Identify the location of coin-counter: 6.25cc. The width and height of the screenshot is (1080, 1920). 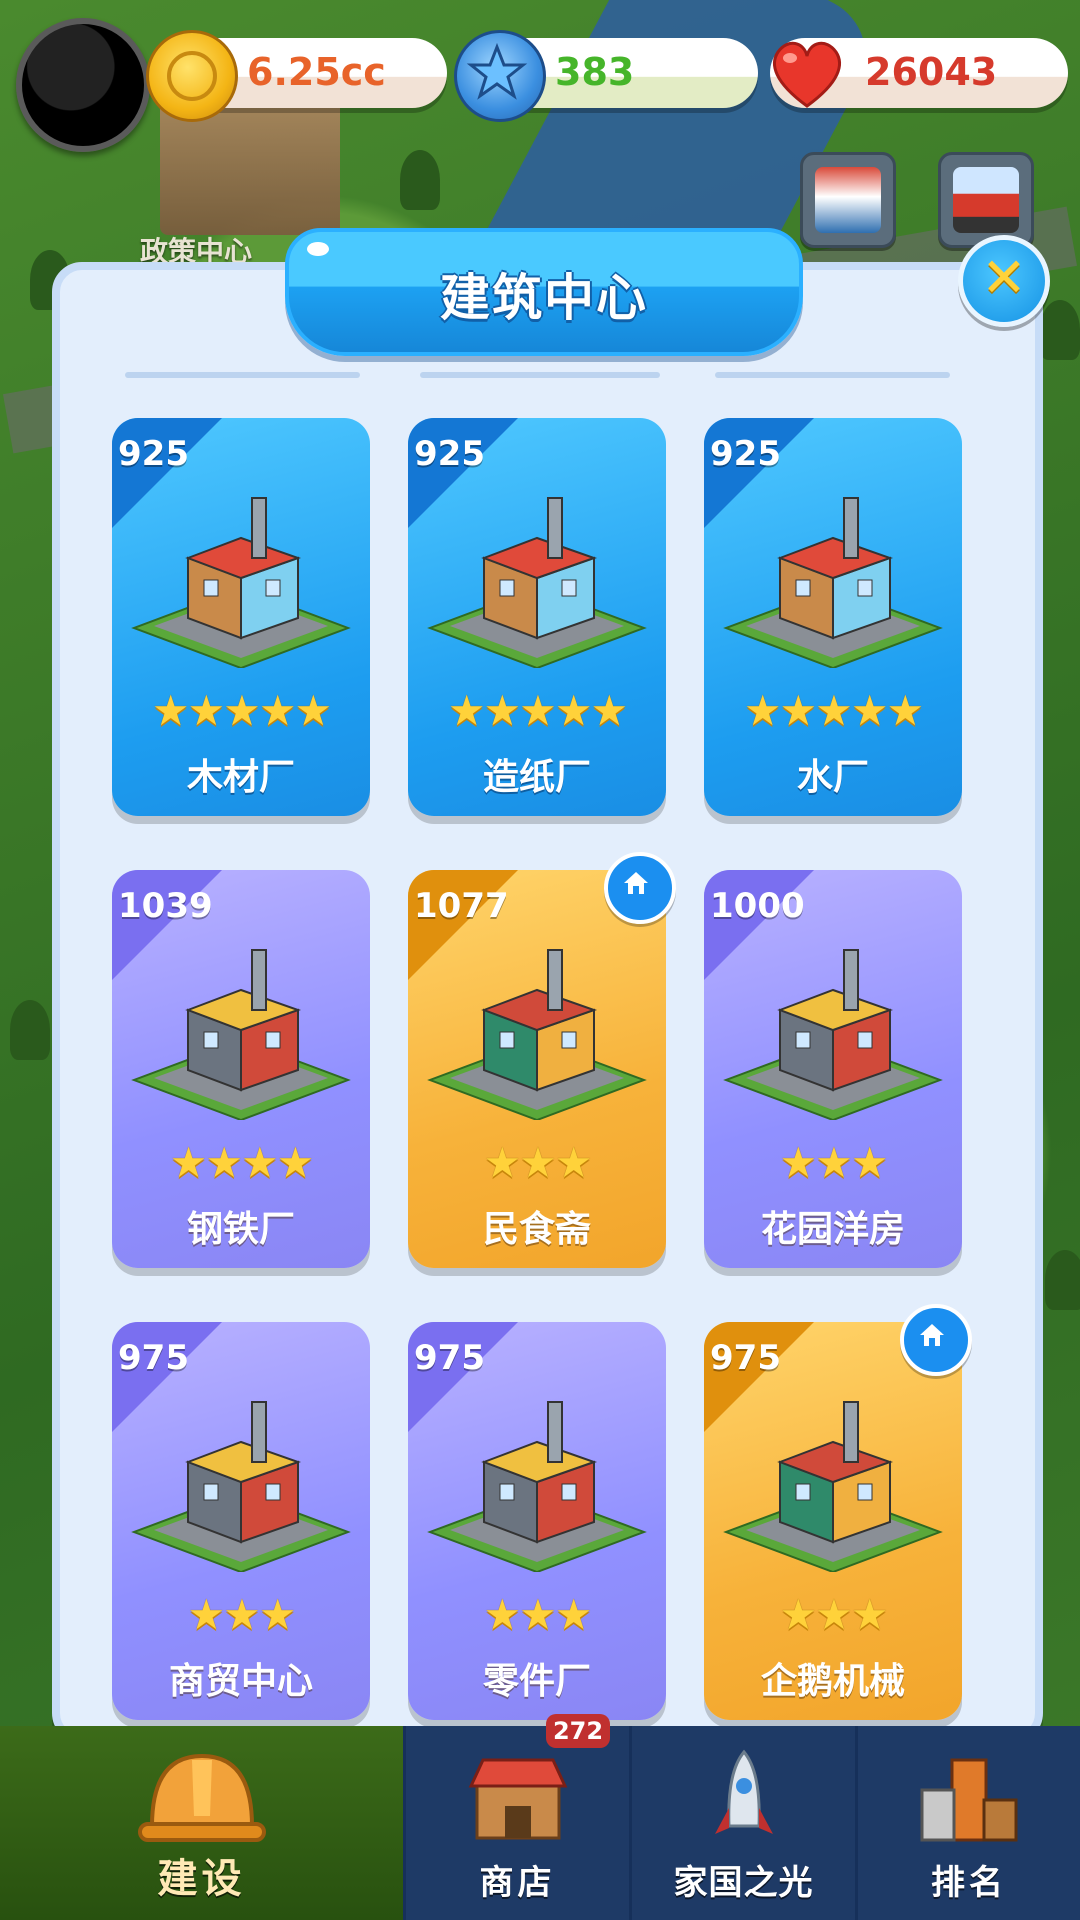
(296, 76).